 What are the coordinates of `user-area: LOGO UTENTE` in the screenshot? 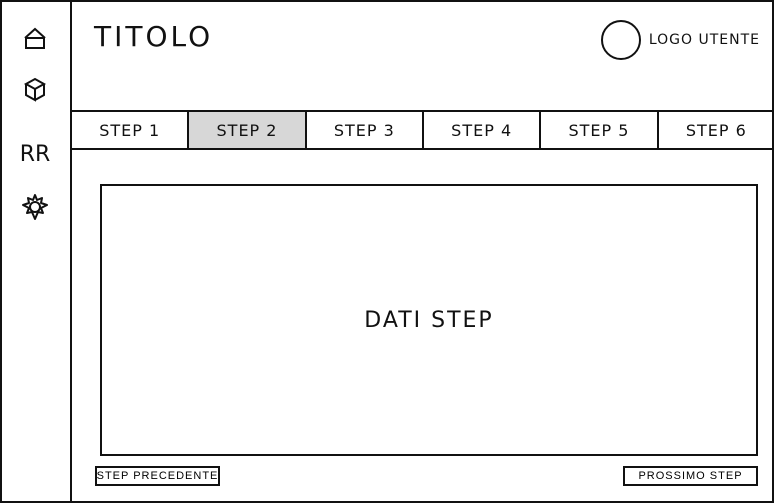 It's located at (680, 40).